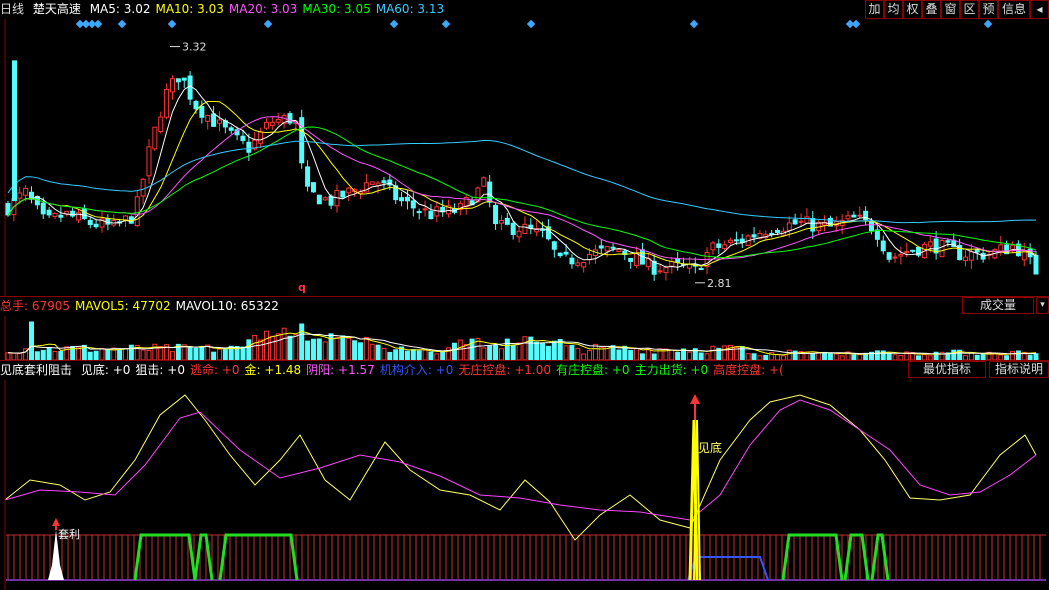 This screenshot has width=1049, height=590. Describe the element at coordinates (947, 369) in the screenshot. I see `best-indicator-button: 最优指标` at that location.